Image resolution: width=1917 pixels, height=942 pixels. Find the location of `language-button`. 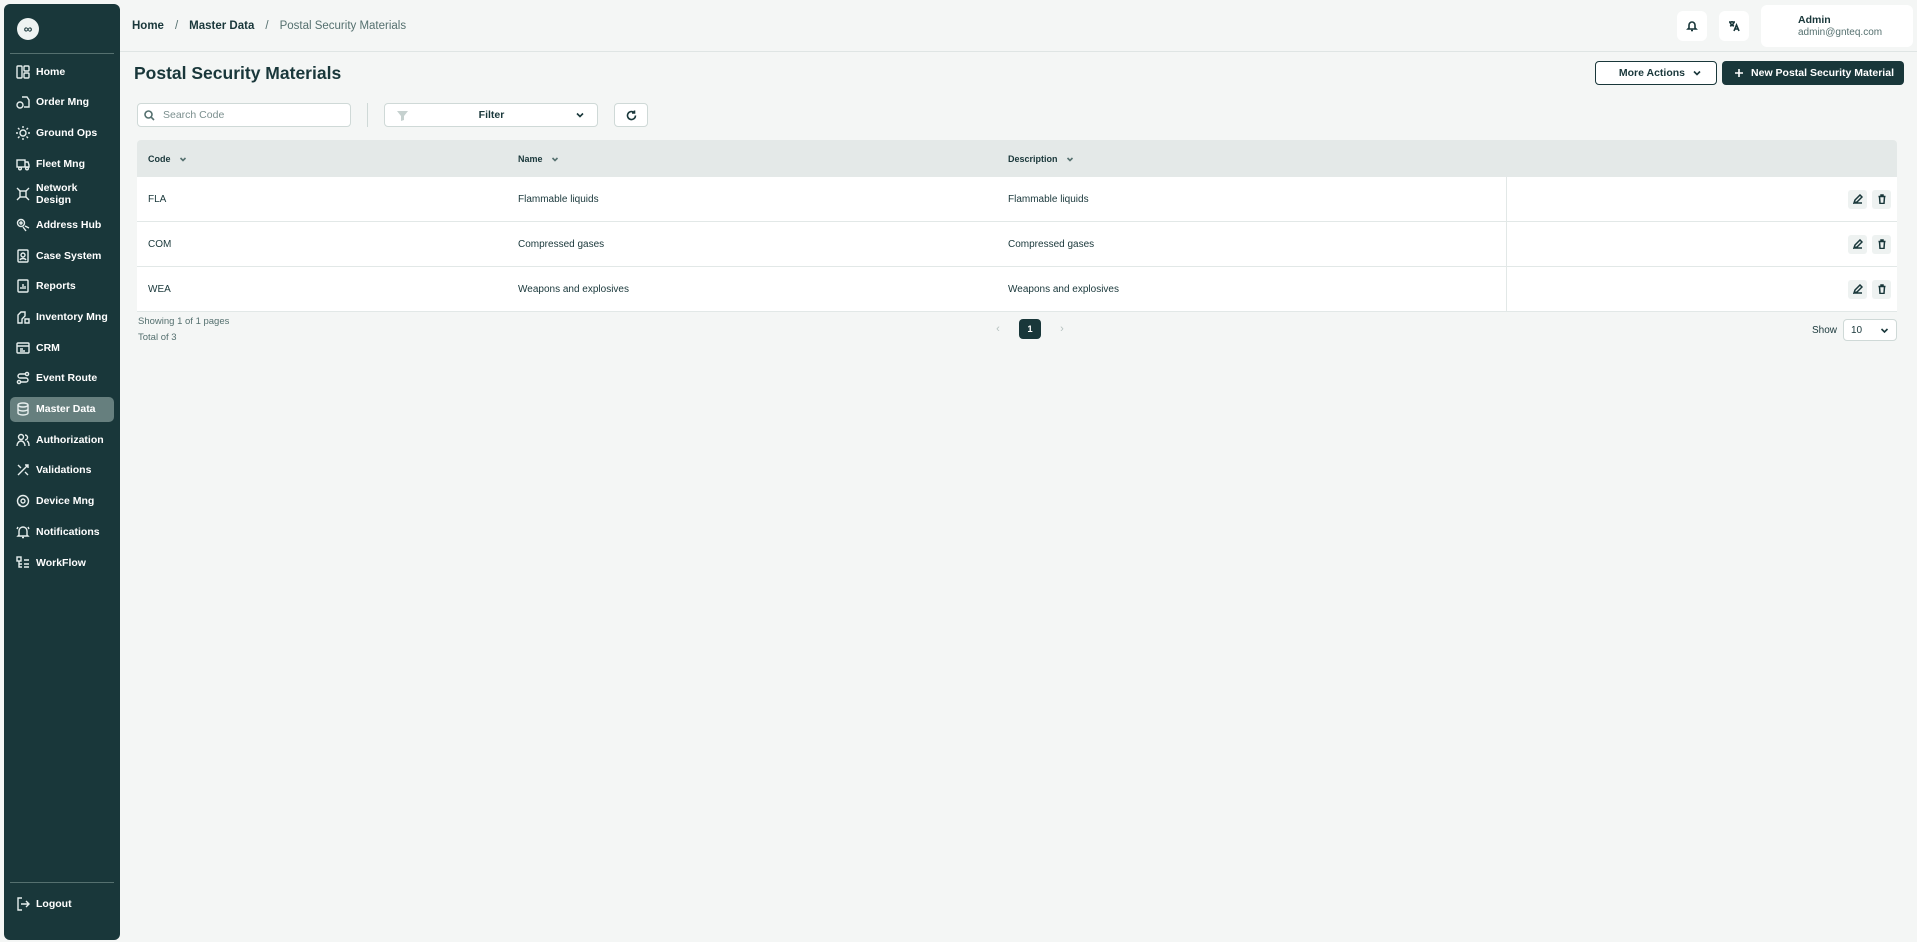

language-button is located at coordinates (1734, 25).